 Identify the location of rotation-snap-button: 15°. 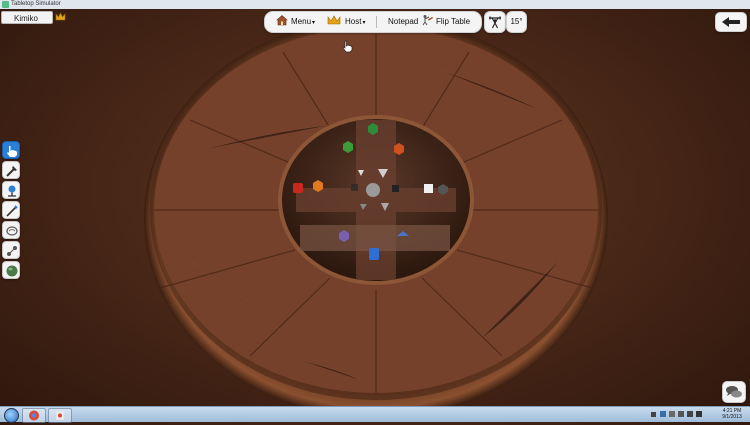
(516, 22).